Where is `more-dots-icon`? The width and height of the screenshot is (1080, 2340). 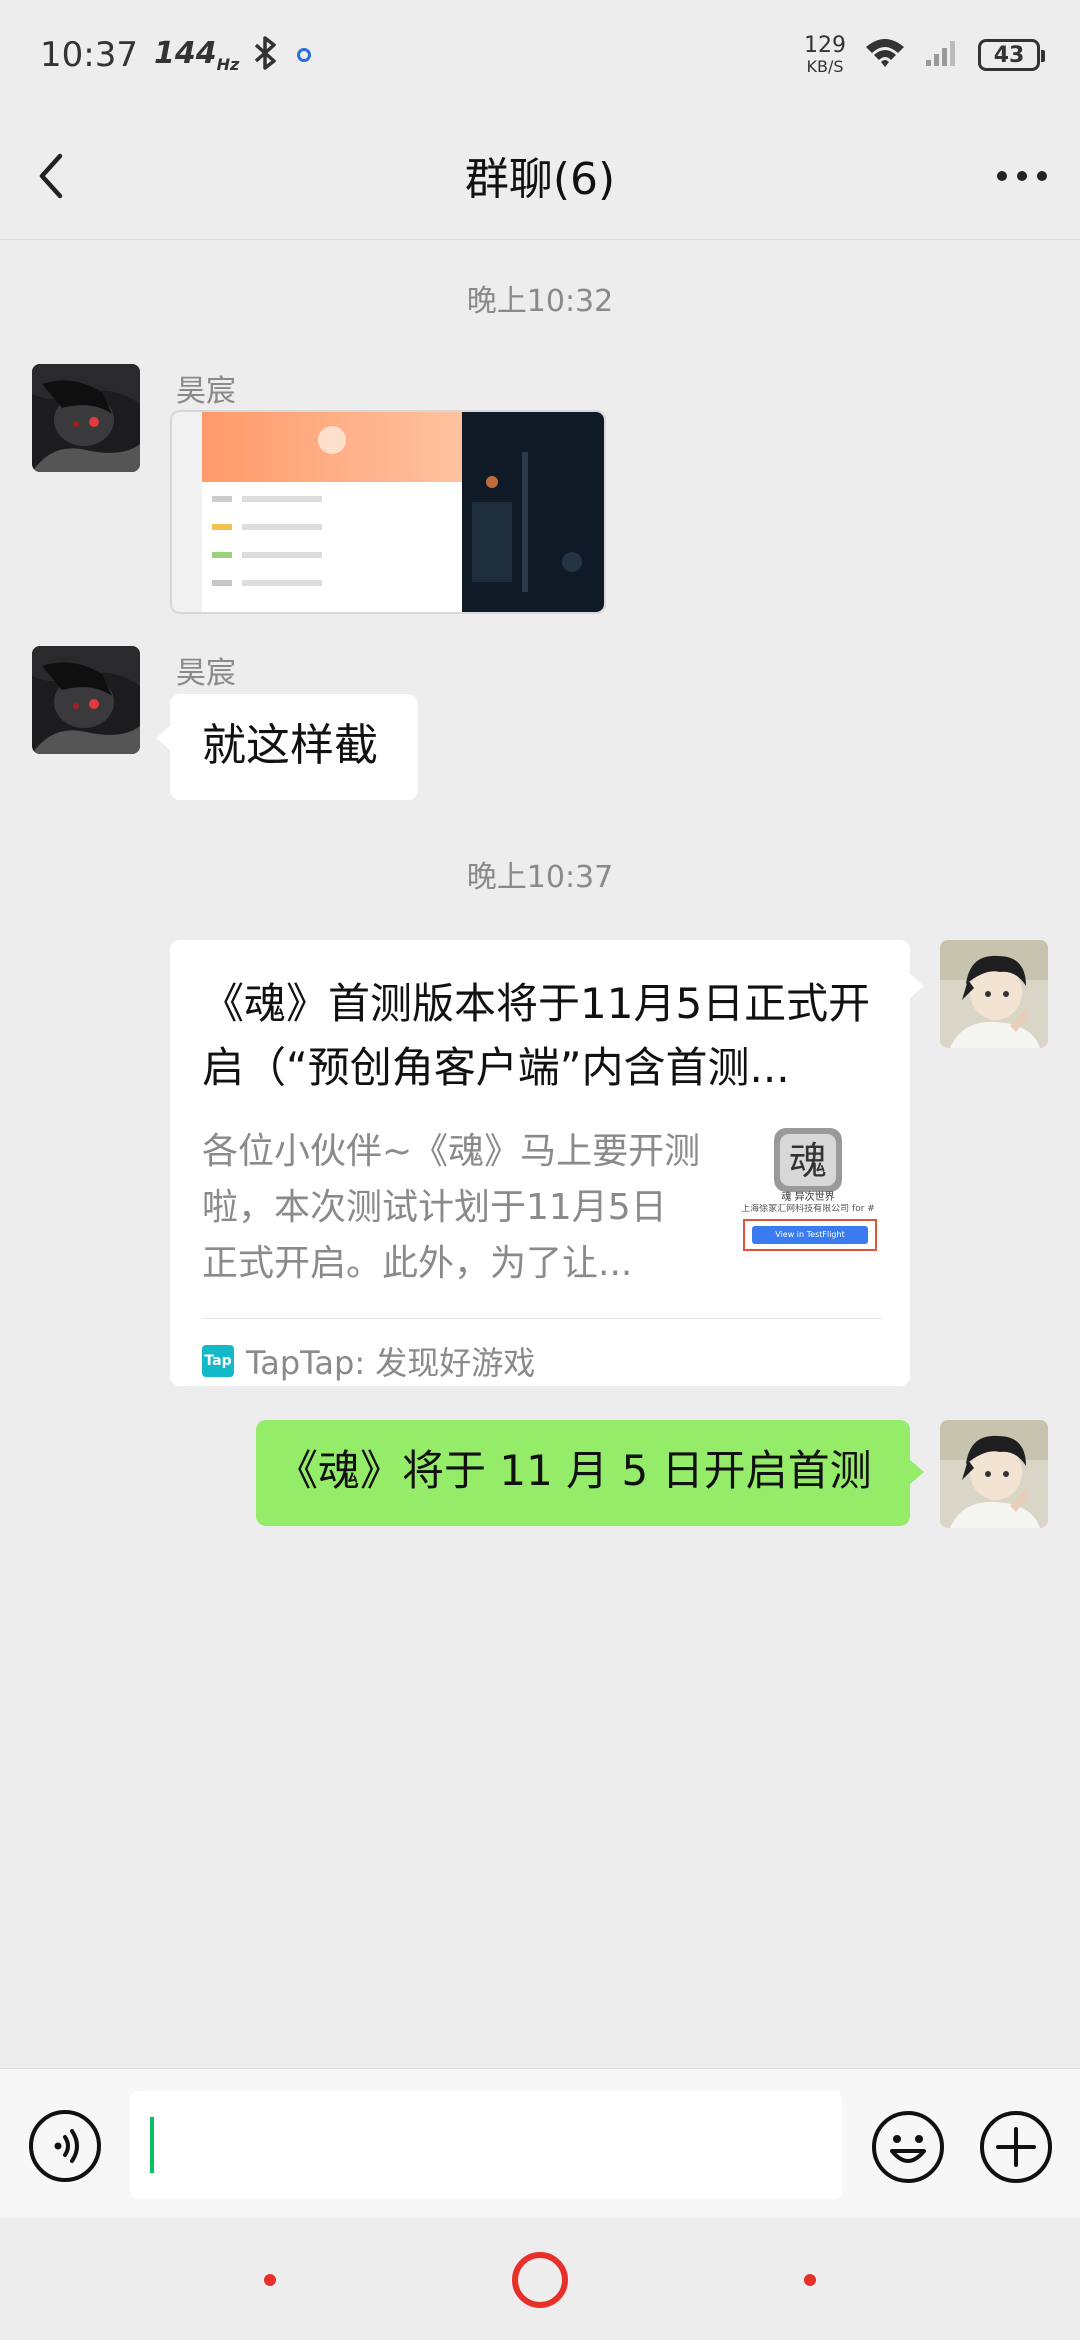
more-dots-icon is located at coordinates (1022, 176).